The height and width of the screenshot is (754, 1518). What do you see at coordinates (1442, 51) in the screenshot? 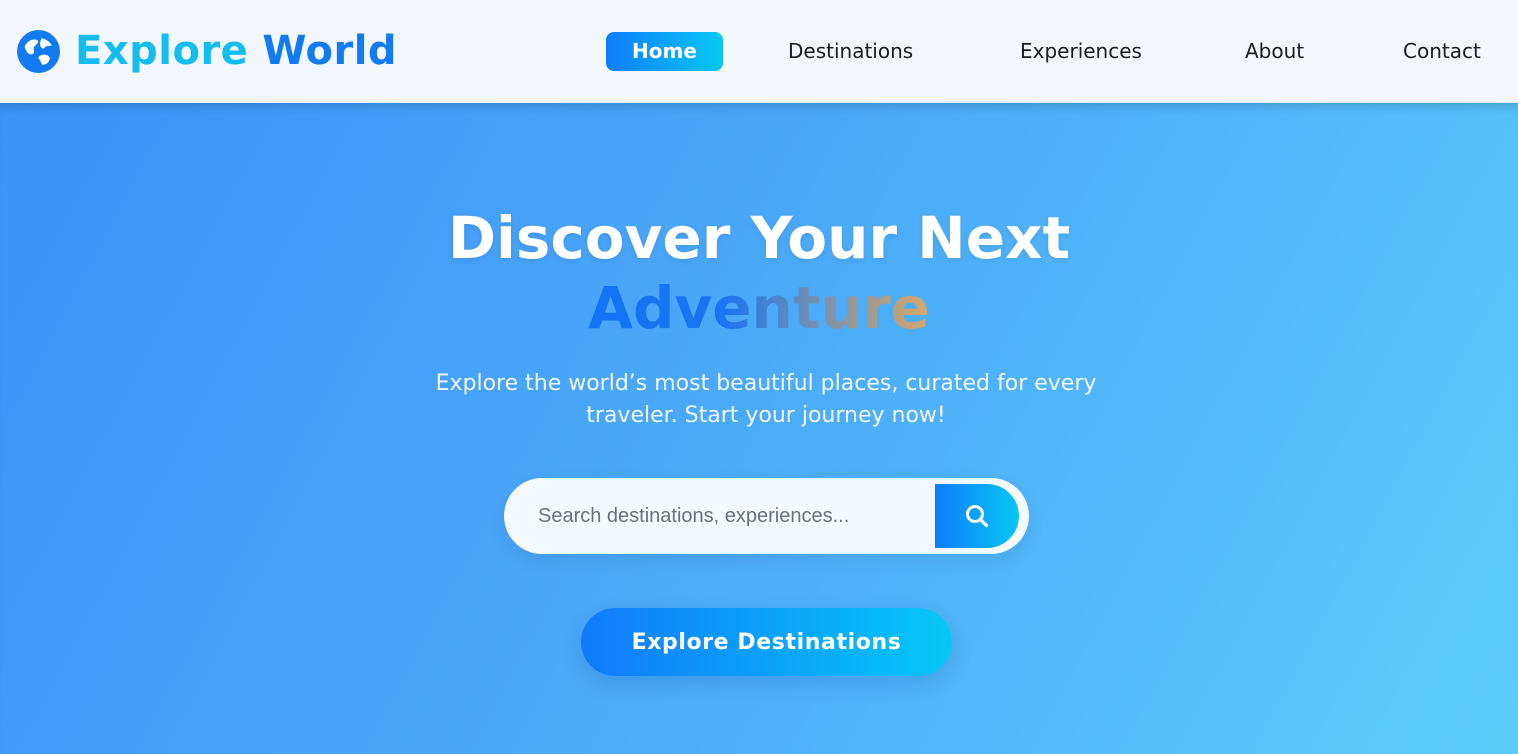
I see `nav-contact: Contact` at bounding box center [1442, 51].